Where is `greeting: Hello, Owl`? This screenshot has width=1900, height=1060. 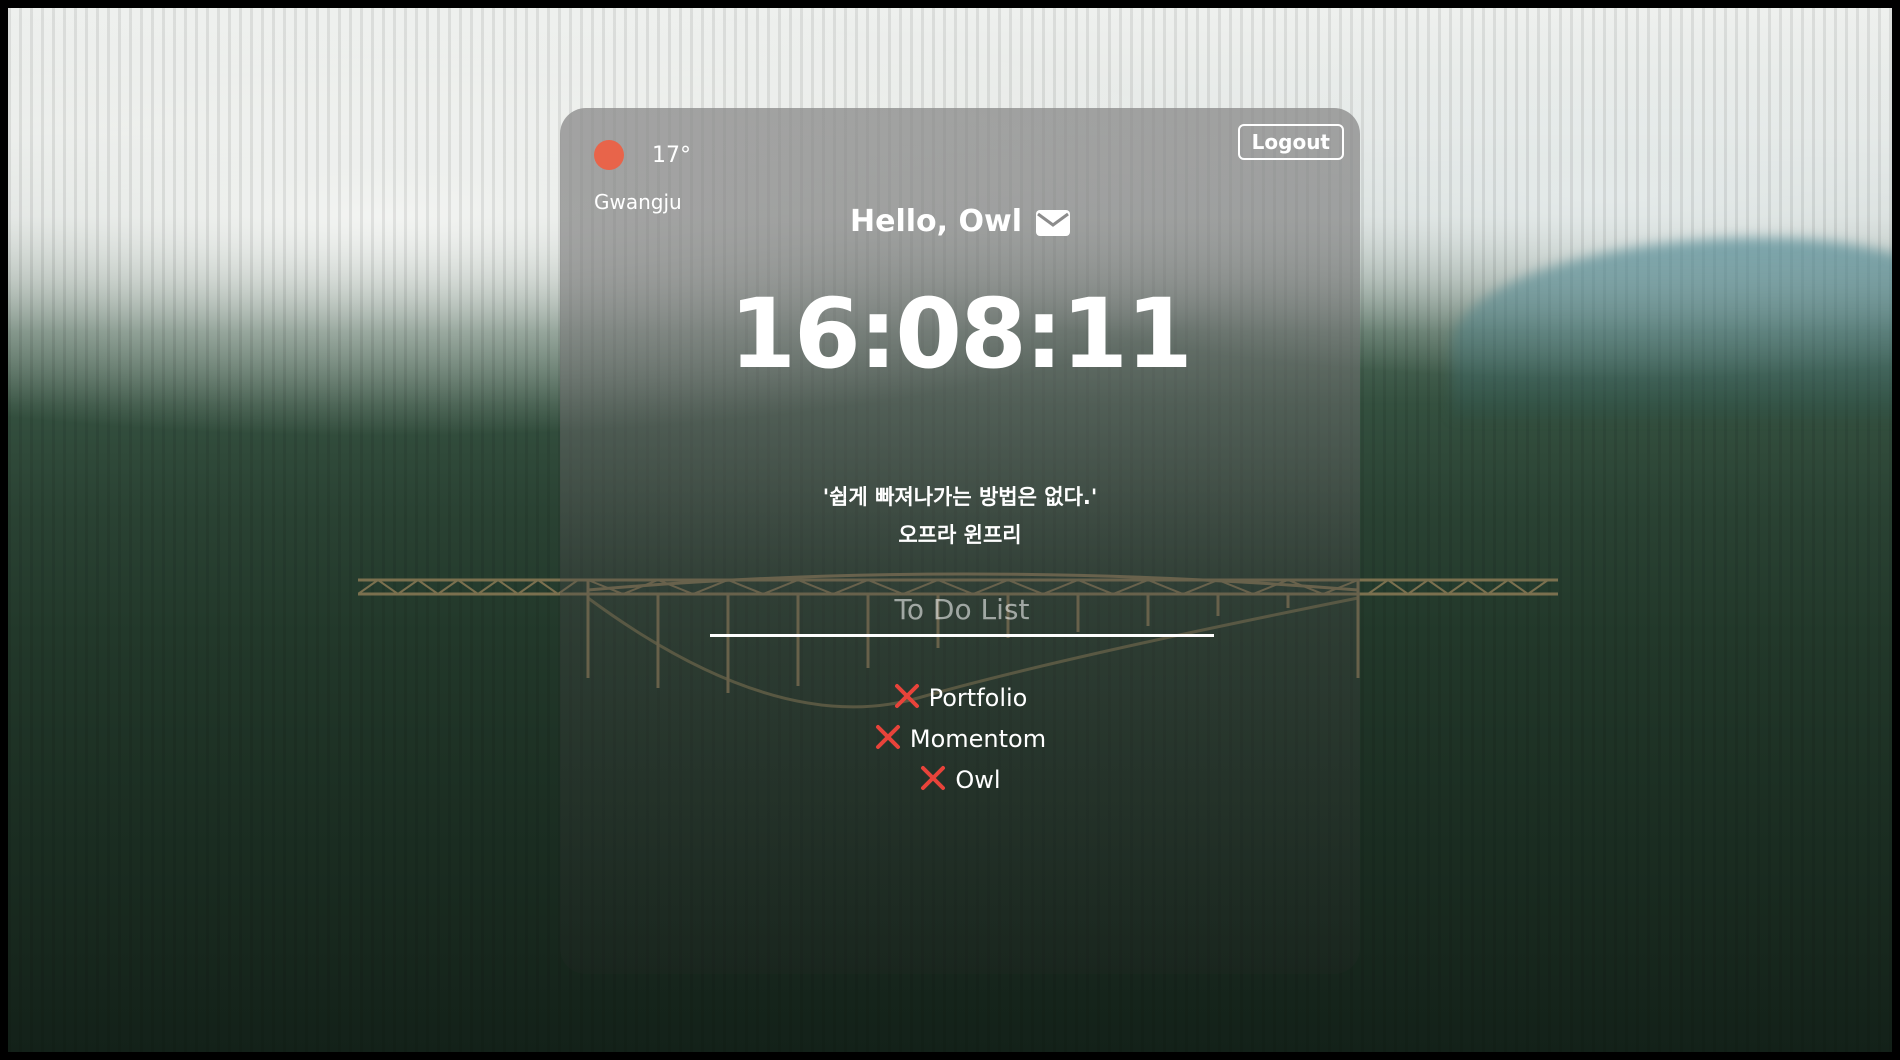 greeting: Hello, Owl is located at coordinates (960, 221).